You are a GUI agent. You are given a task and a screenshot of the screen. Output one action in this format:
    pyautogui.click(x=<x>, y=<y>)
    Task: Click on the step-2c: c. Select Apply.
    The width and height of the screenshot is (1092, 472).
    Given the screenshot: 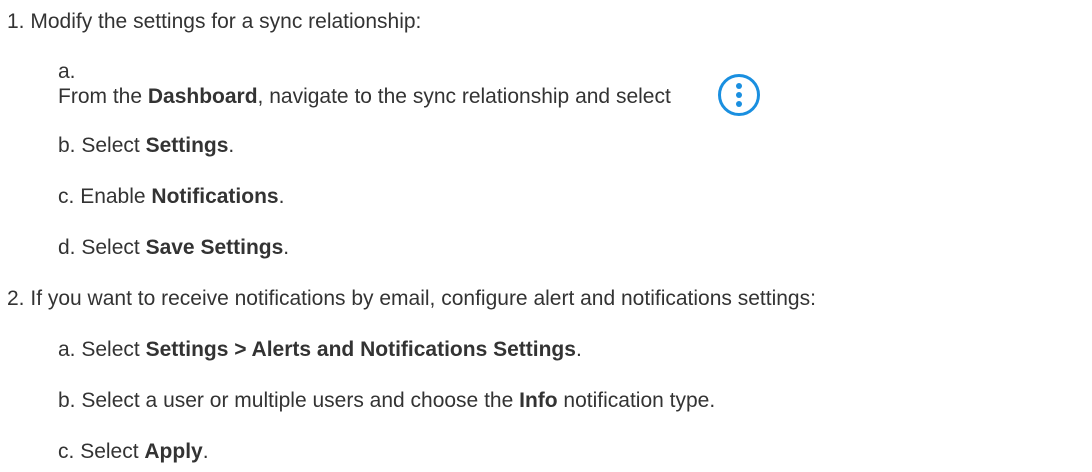 What is the action you would take?
    pyautogui.click(x=133, y=452)
    